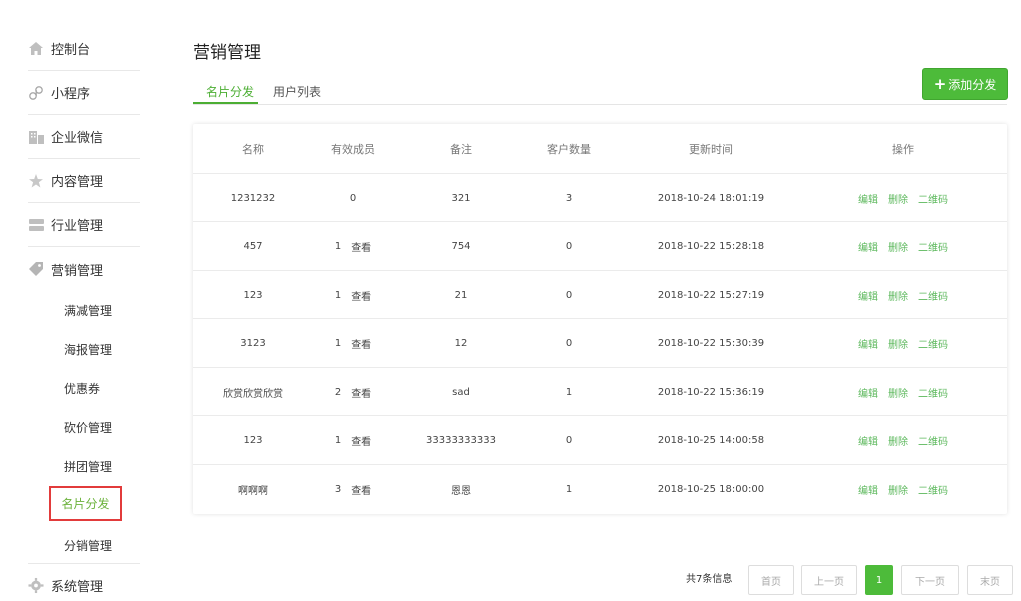  Describe the element at coordinates (903, 149) in the screenshot. I see `column-header-actions: 操作` at that location.